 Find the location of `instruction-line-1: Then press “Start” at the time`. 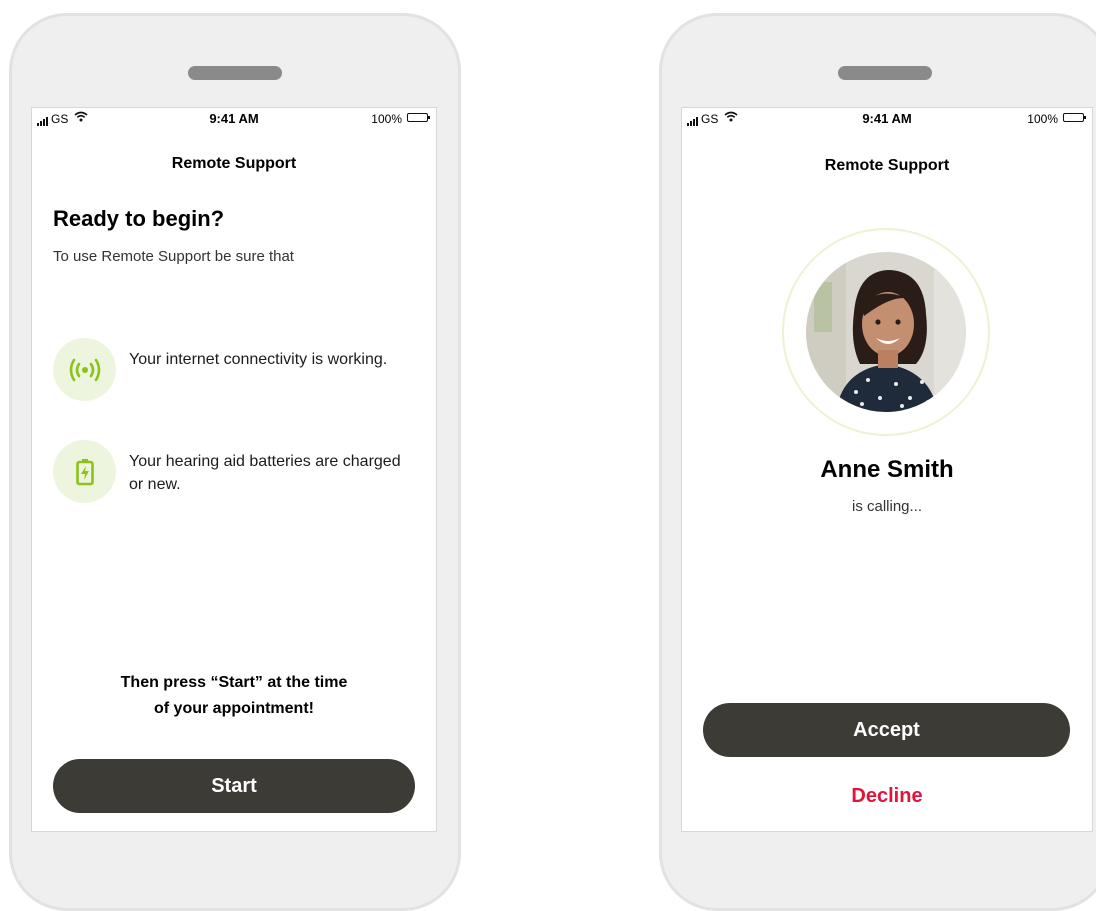

instruction-line-1: Then press “Start” at the time is located at coordinates (234, 682).